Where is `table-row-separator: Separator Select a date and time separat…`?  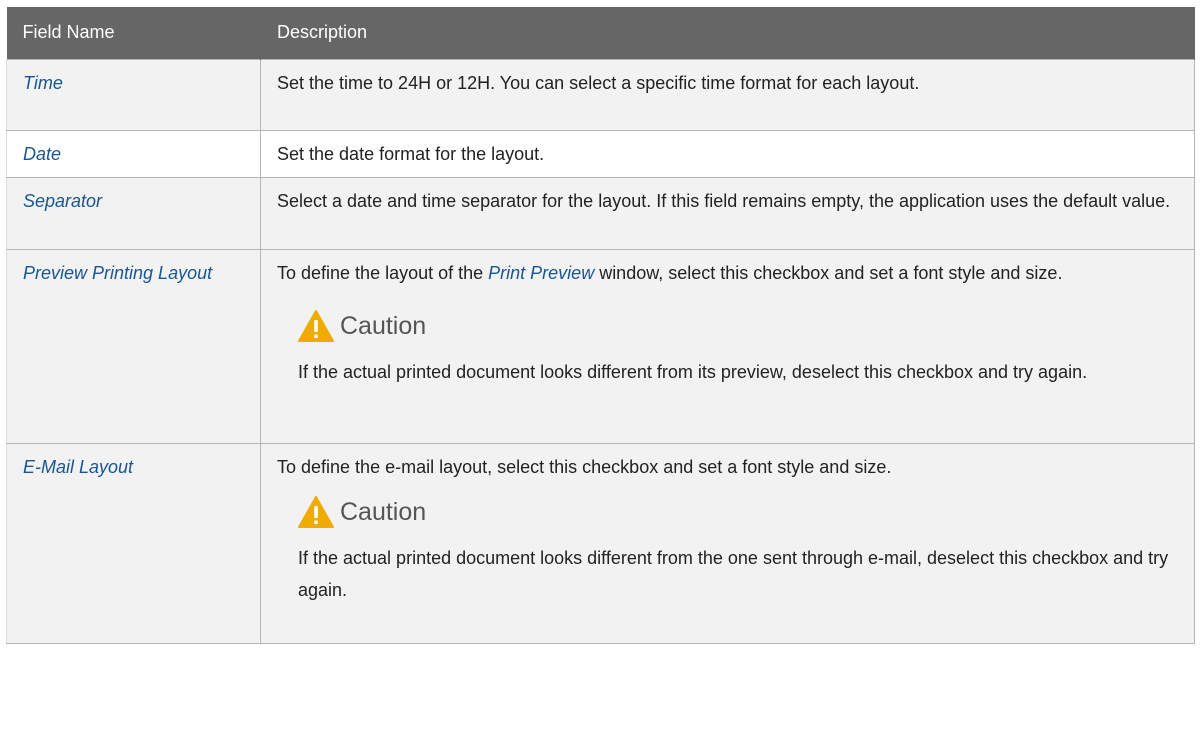
table-row-separator: Separator Select a date and time separat… is located at coordinates (600, 213).